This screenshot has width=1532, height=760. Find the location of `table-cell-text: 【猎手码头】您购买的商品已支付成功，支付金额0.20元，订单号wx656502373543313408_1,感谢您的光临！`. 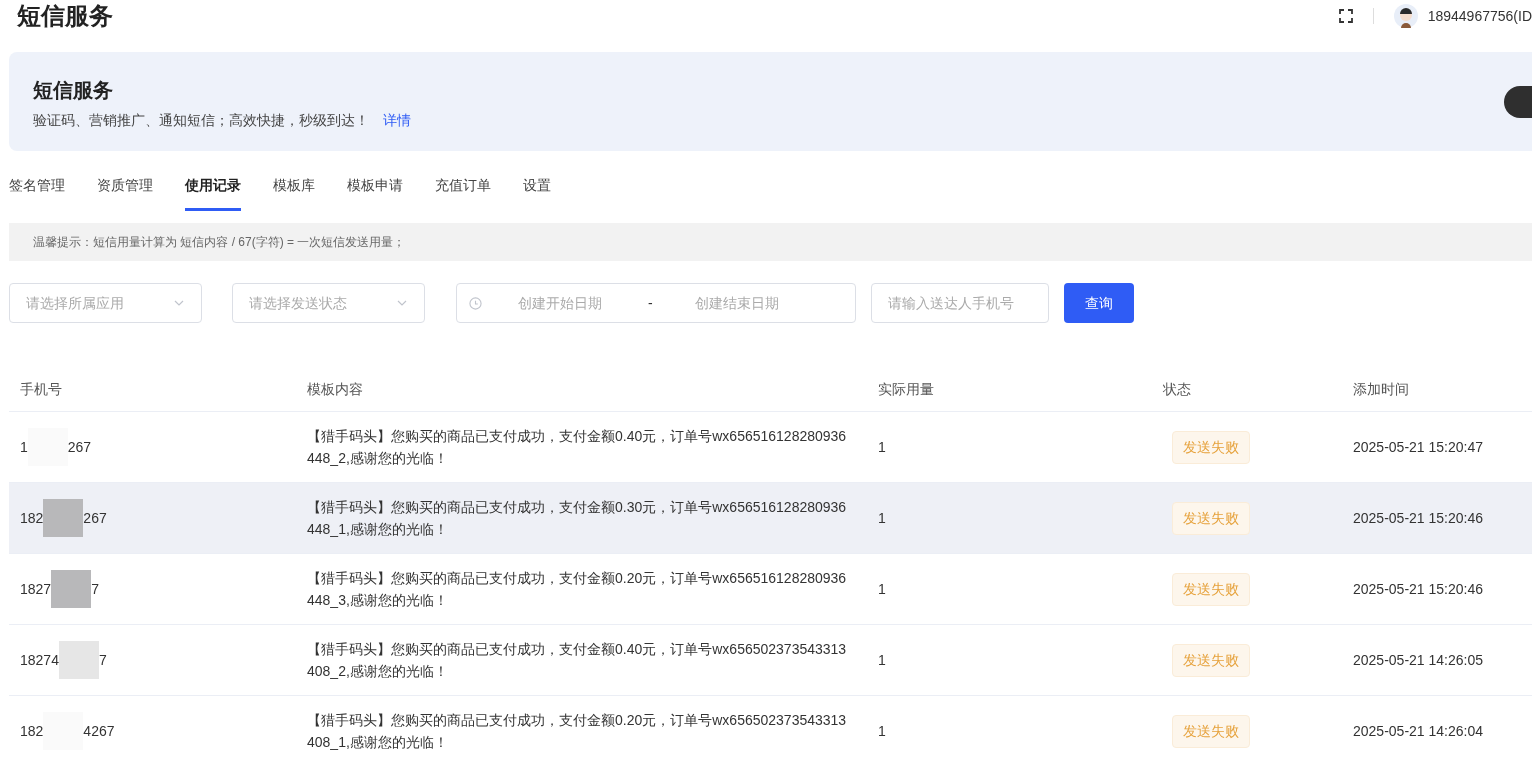

table-cell-text: 【猎手码头】您购买的商品已支付成功，支付金额0.20元，订单号wx656502373543313408_1,感谢您的光临！ is located at coordinates (577, 731).